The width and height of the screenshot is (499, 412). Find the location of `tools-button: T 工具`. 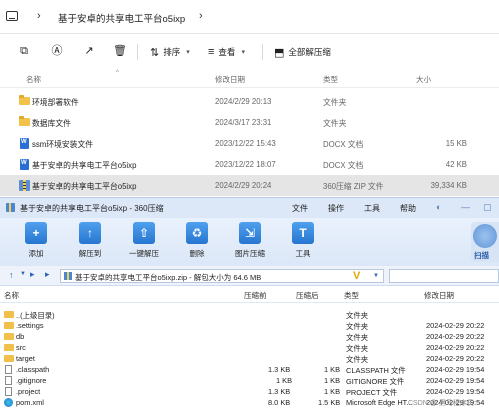

tools-button: T 工具 is located at coordinates (303, 243).